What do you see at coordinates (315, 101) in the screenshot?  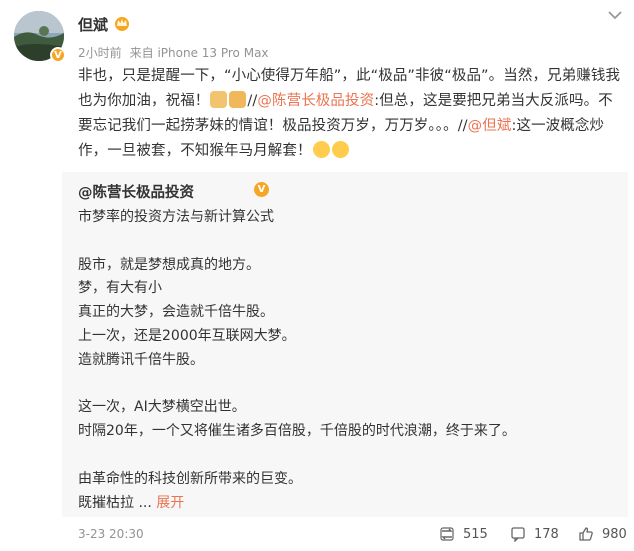 I see `mention-link: @陈营长极品投资` at bounding box center [315, 101].